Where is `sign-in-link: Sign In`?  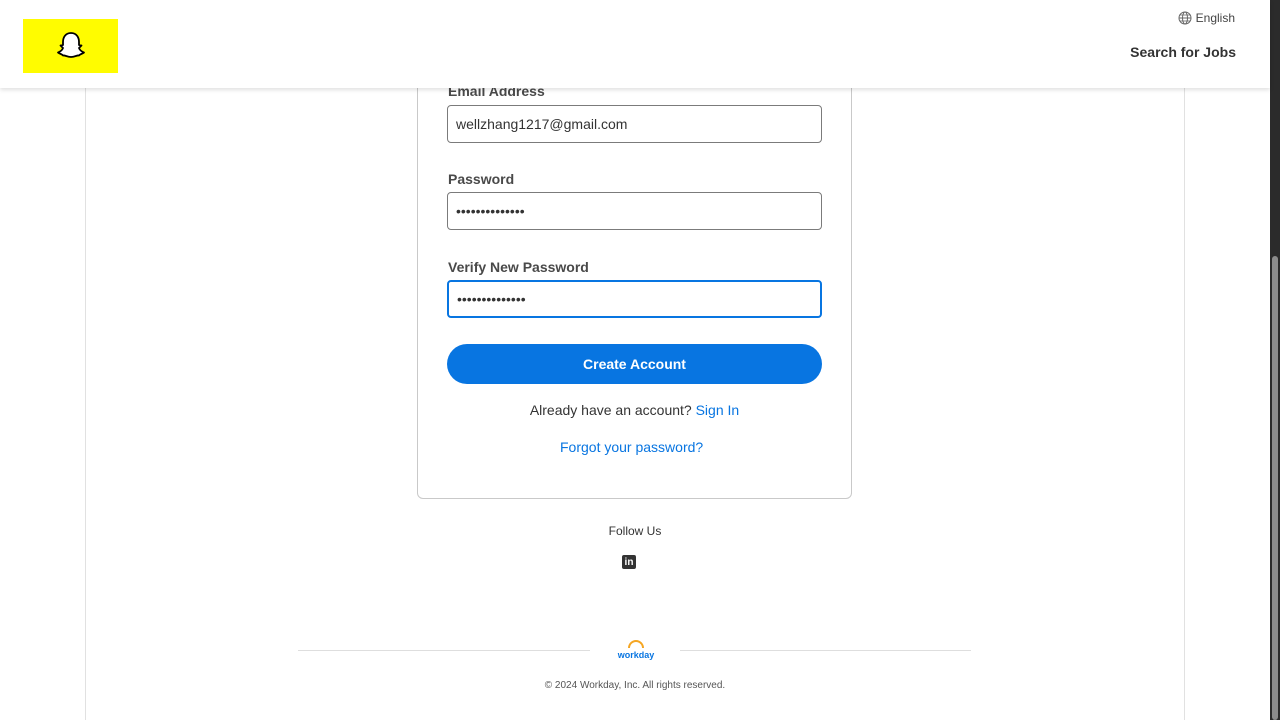
sign-in-link: Sign In is located at coordinates (718, 410).